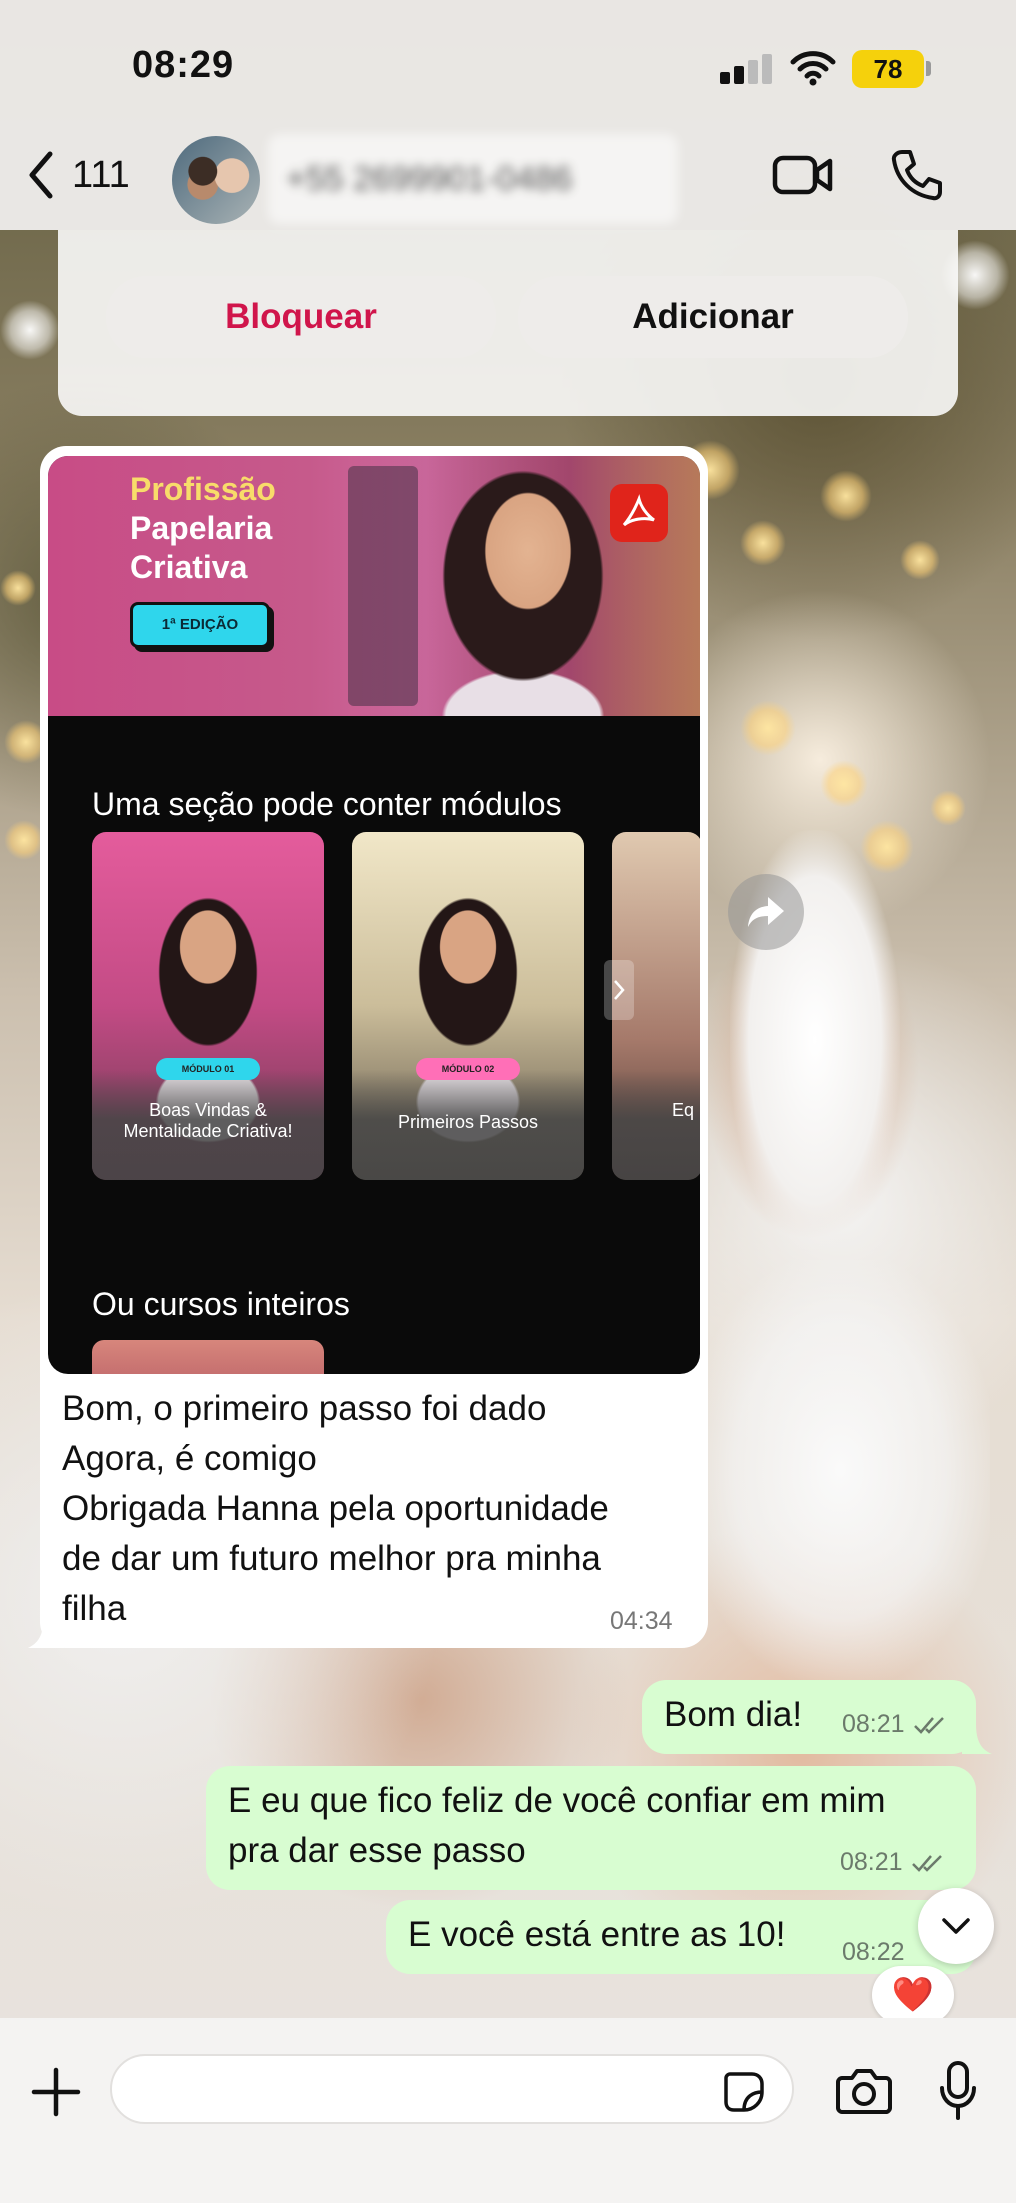  I want to click on microphone-icon, so click(958, 2091).